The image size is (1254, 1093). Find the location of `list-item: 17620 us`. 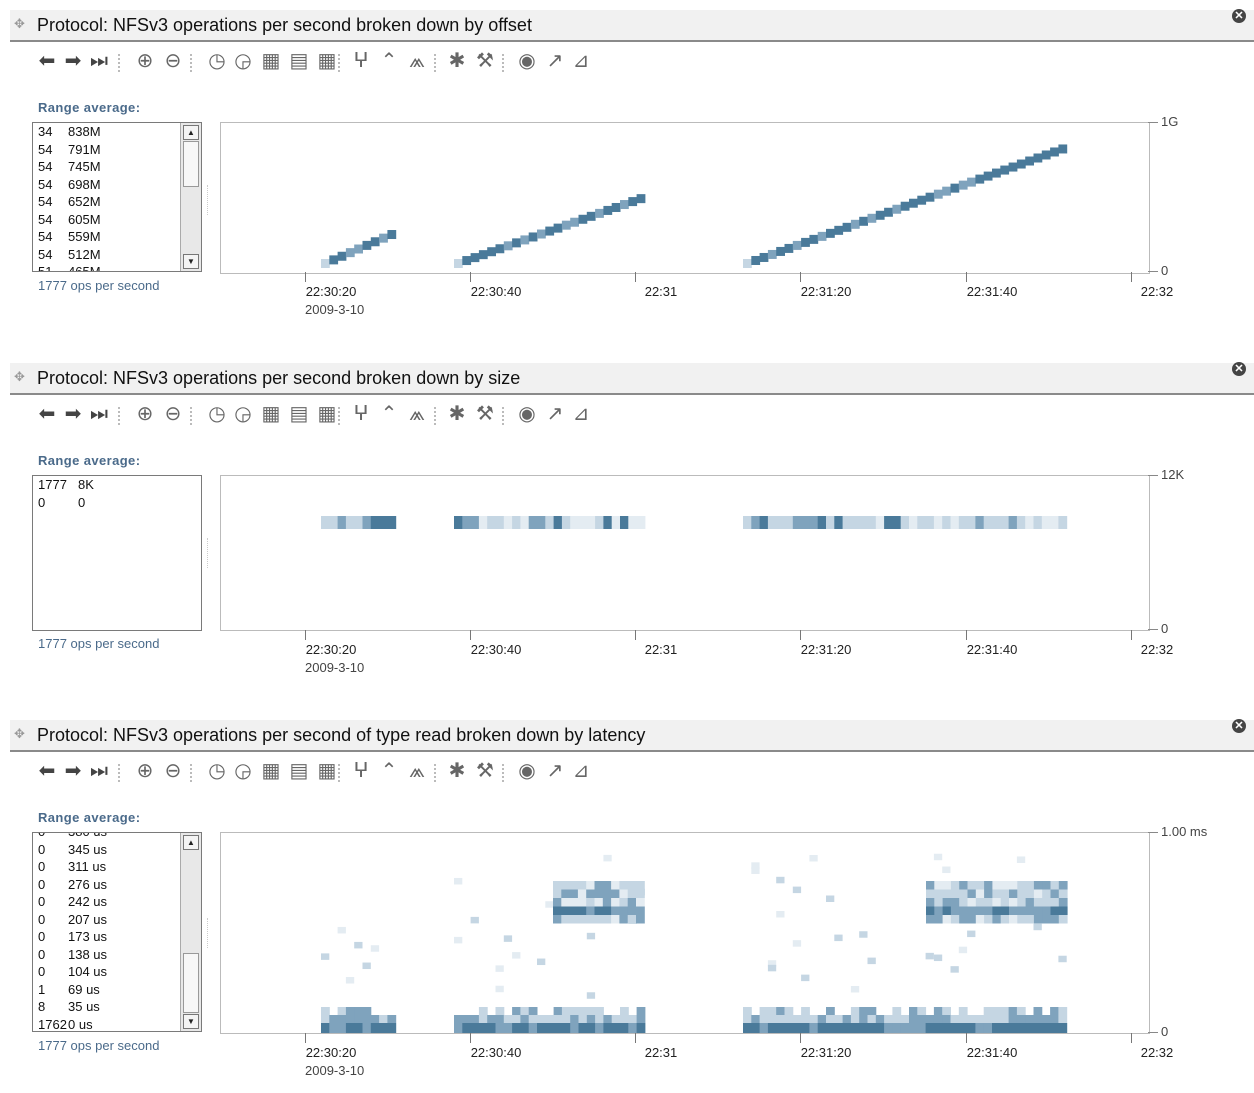

list-item: 17620 us is located at coordinates (65, 1024).